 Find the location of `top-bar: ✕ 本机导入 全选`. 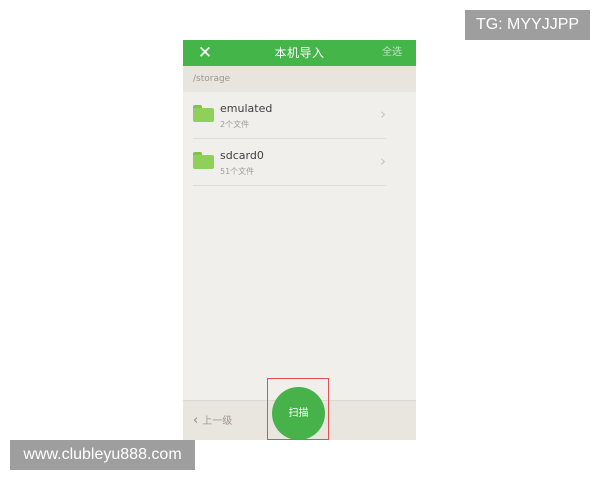

top-bar: ✕ 本机导入 全选 is located at coordinates (299, 53).